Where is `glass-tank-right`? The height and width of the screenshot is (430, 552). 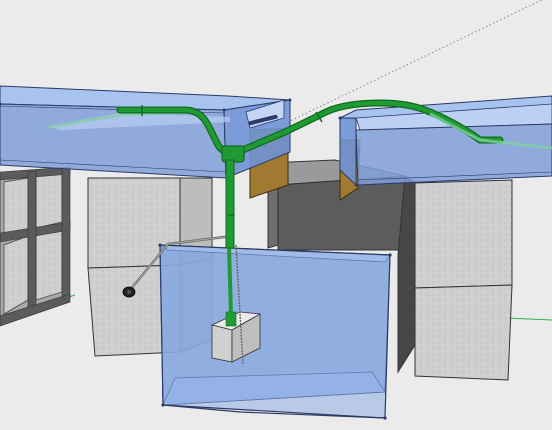
glass-tank-right is located at coordinates (445, 141).